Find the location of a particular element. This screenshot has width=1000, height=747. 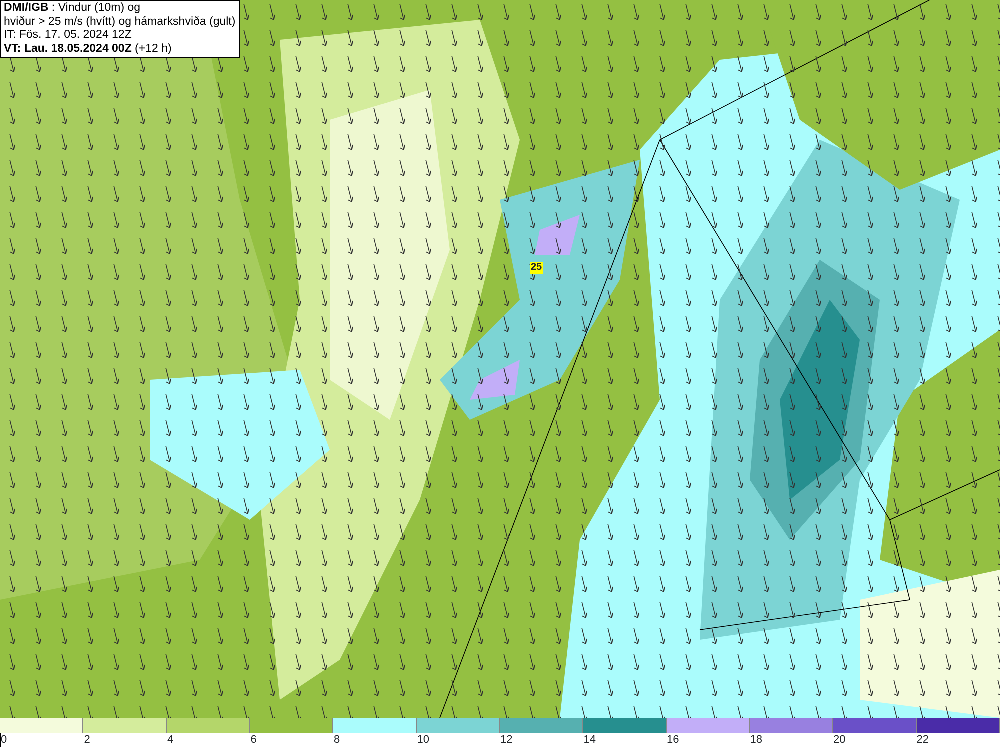

legend-label: 22 is located at coordinates (922, 740).